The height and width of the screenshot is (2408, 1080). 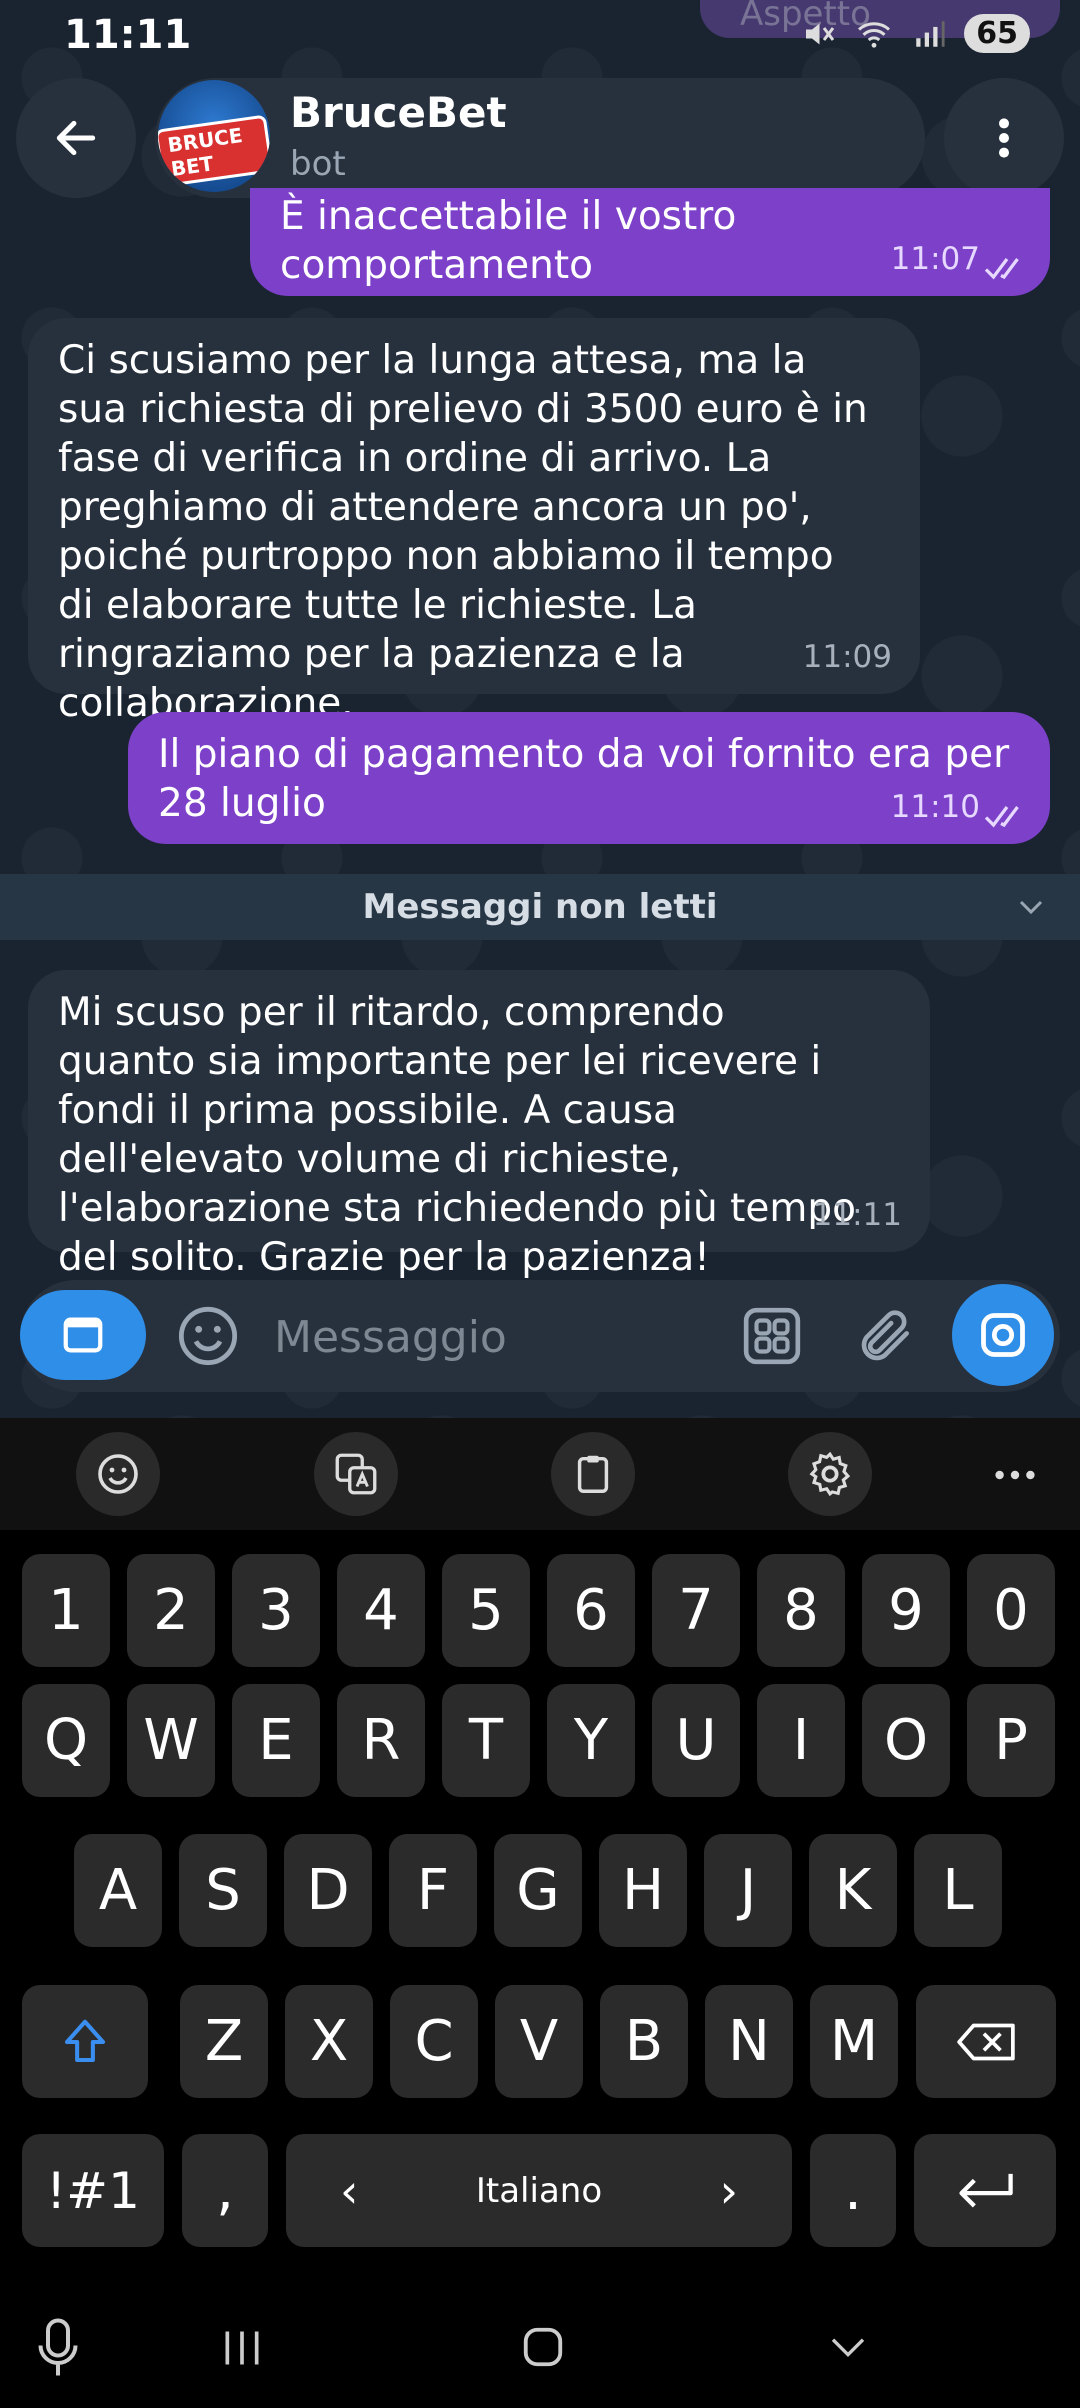 I want to click on commands-button, so click(x=772, y=1336).